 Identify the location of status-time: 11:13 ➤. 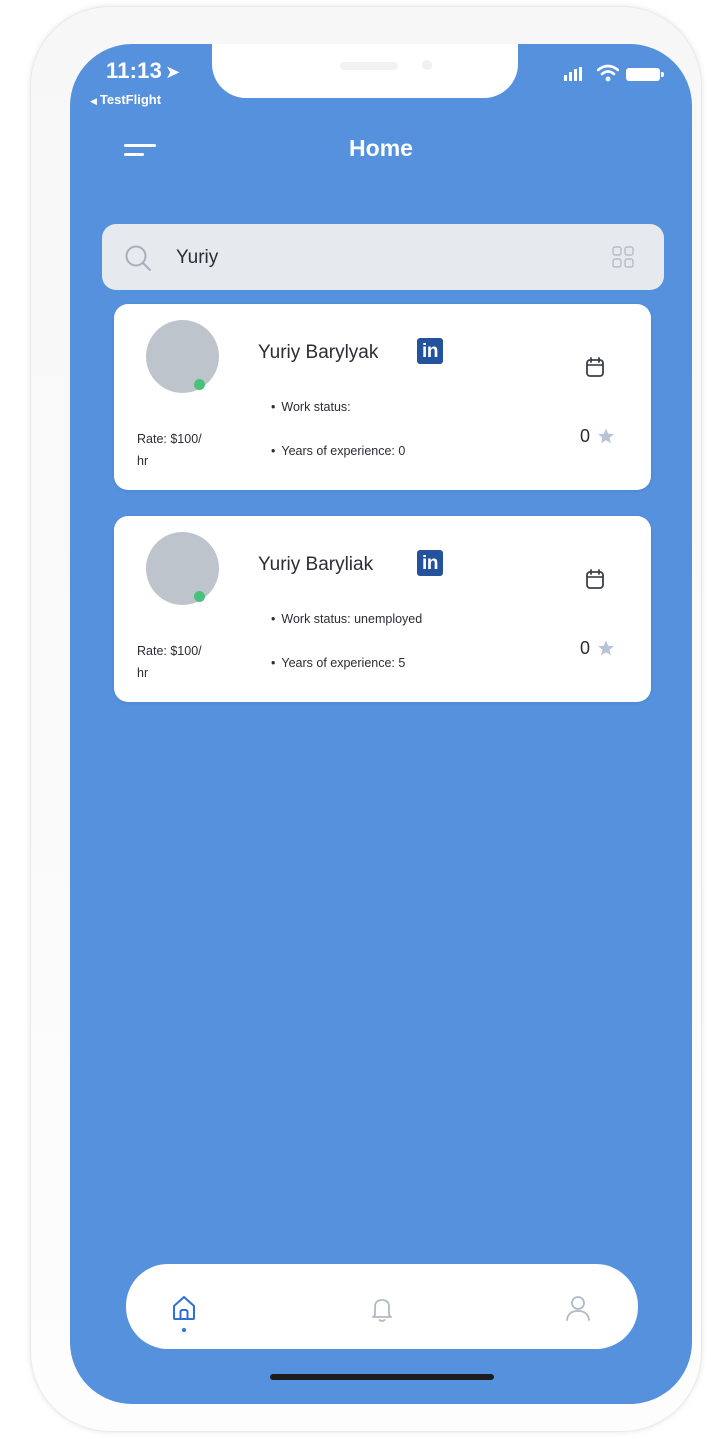
(143, 71).